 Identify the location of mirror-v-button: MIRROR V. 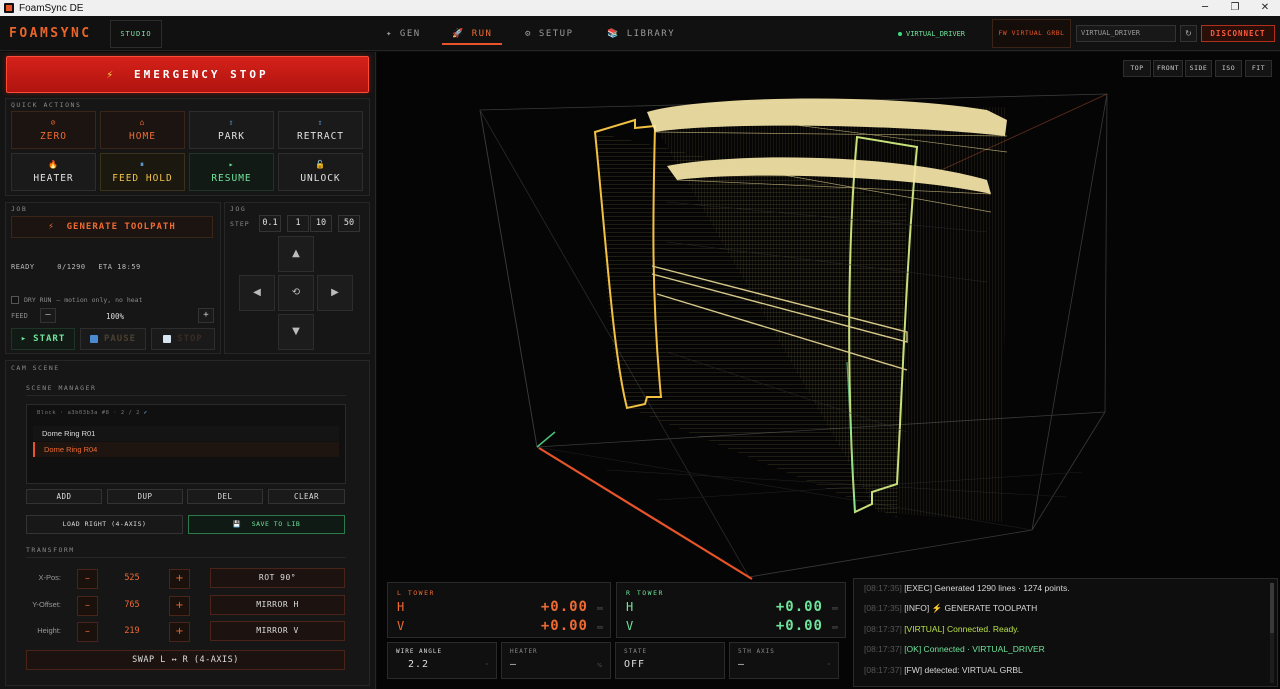
(277, 631).